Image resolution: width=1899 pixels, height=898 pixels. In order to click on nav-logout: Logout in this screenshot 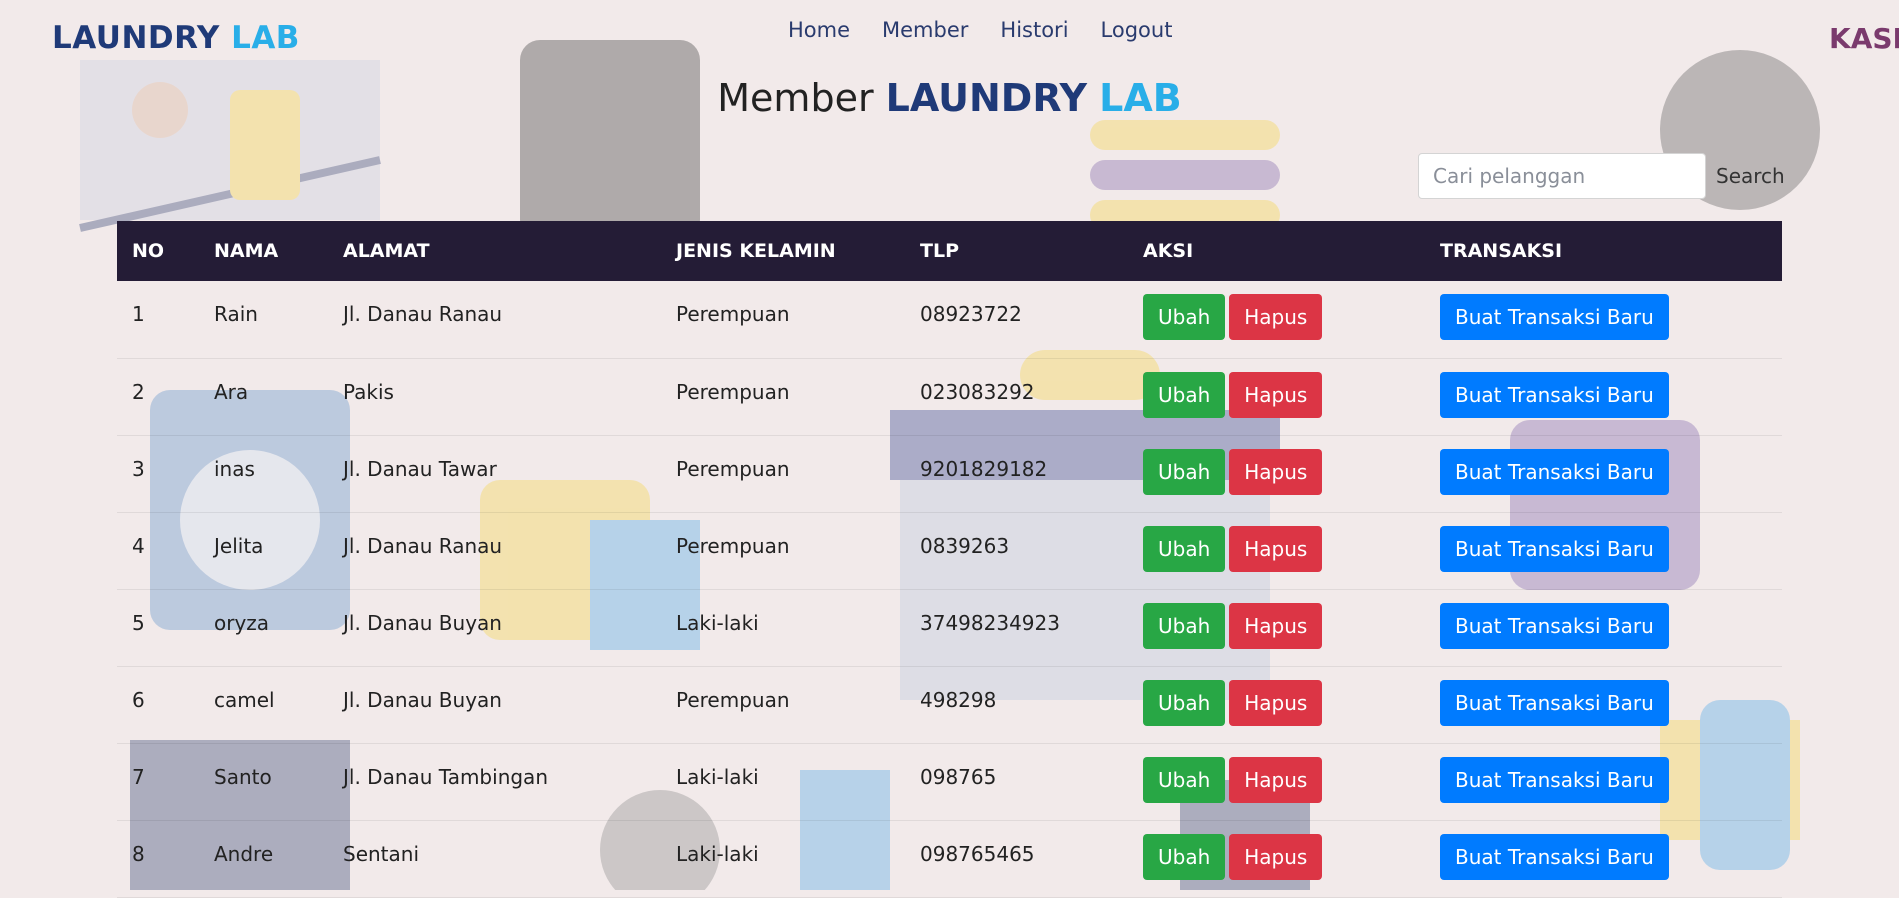, I will do `click(1137, 30)`.